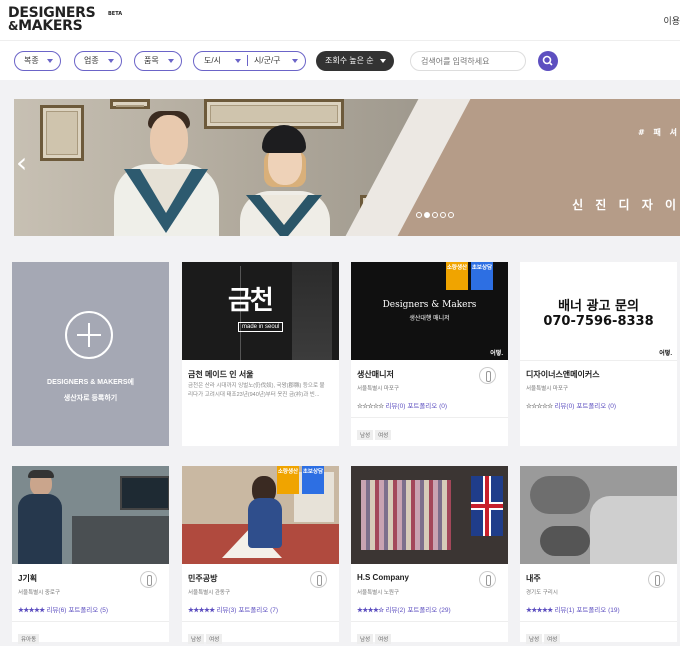 The height and width of the screenshot is (646, 680). What do you see at coordinates (378, 593) in the screenshot?
I see `card-location: 서울특별시 노원구` at bounding box center [378, 593].